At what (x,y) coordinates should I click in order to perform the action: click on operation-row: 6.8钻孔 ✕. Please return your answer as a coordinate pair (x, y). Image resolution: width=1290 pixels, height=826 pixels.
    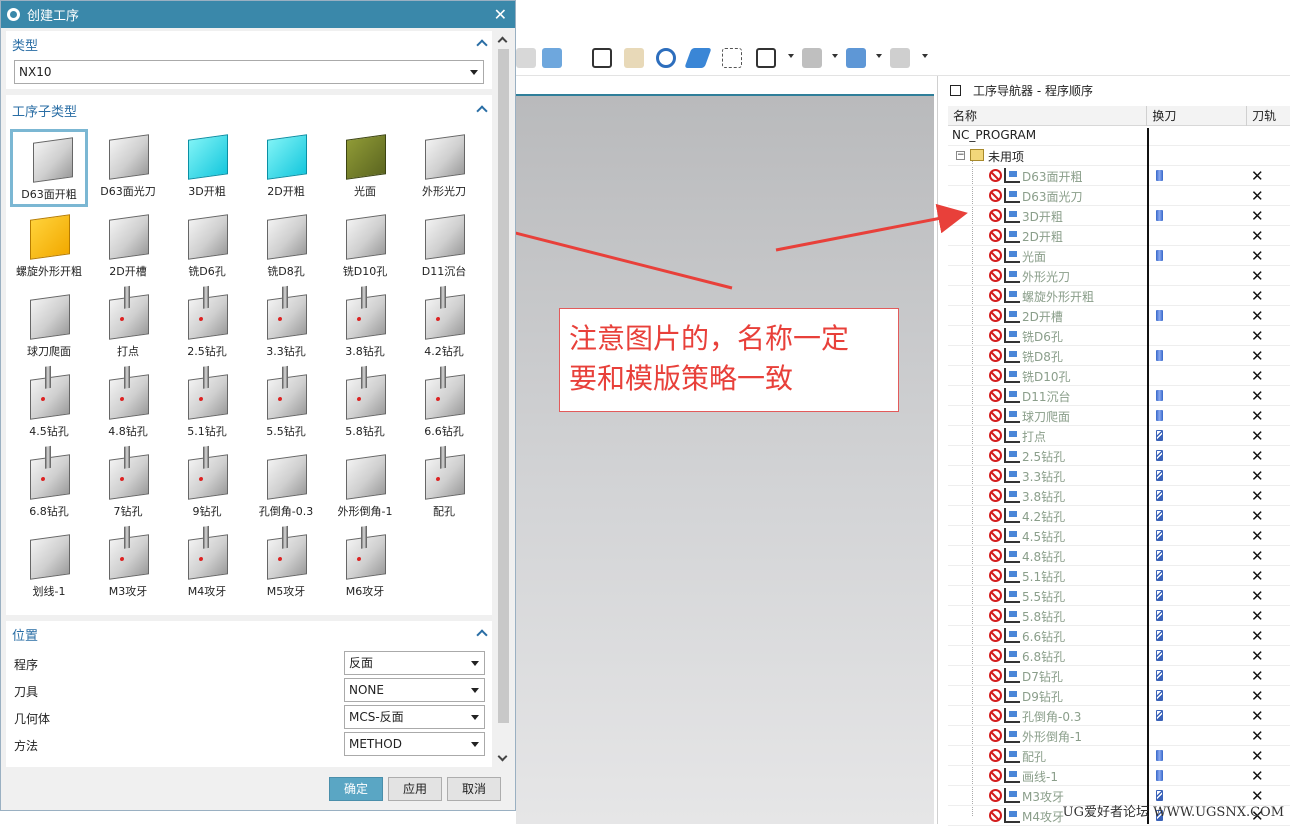
    Looking at the image, I should click on (1119, 656).